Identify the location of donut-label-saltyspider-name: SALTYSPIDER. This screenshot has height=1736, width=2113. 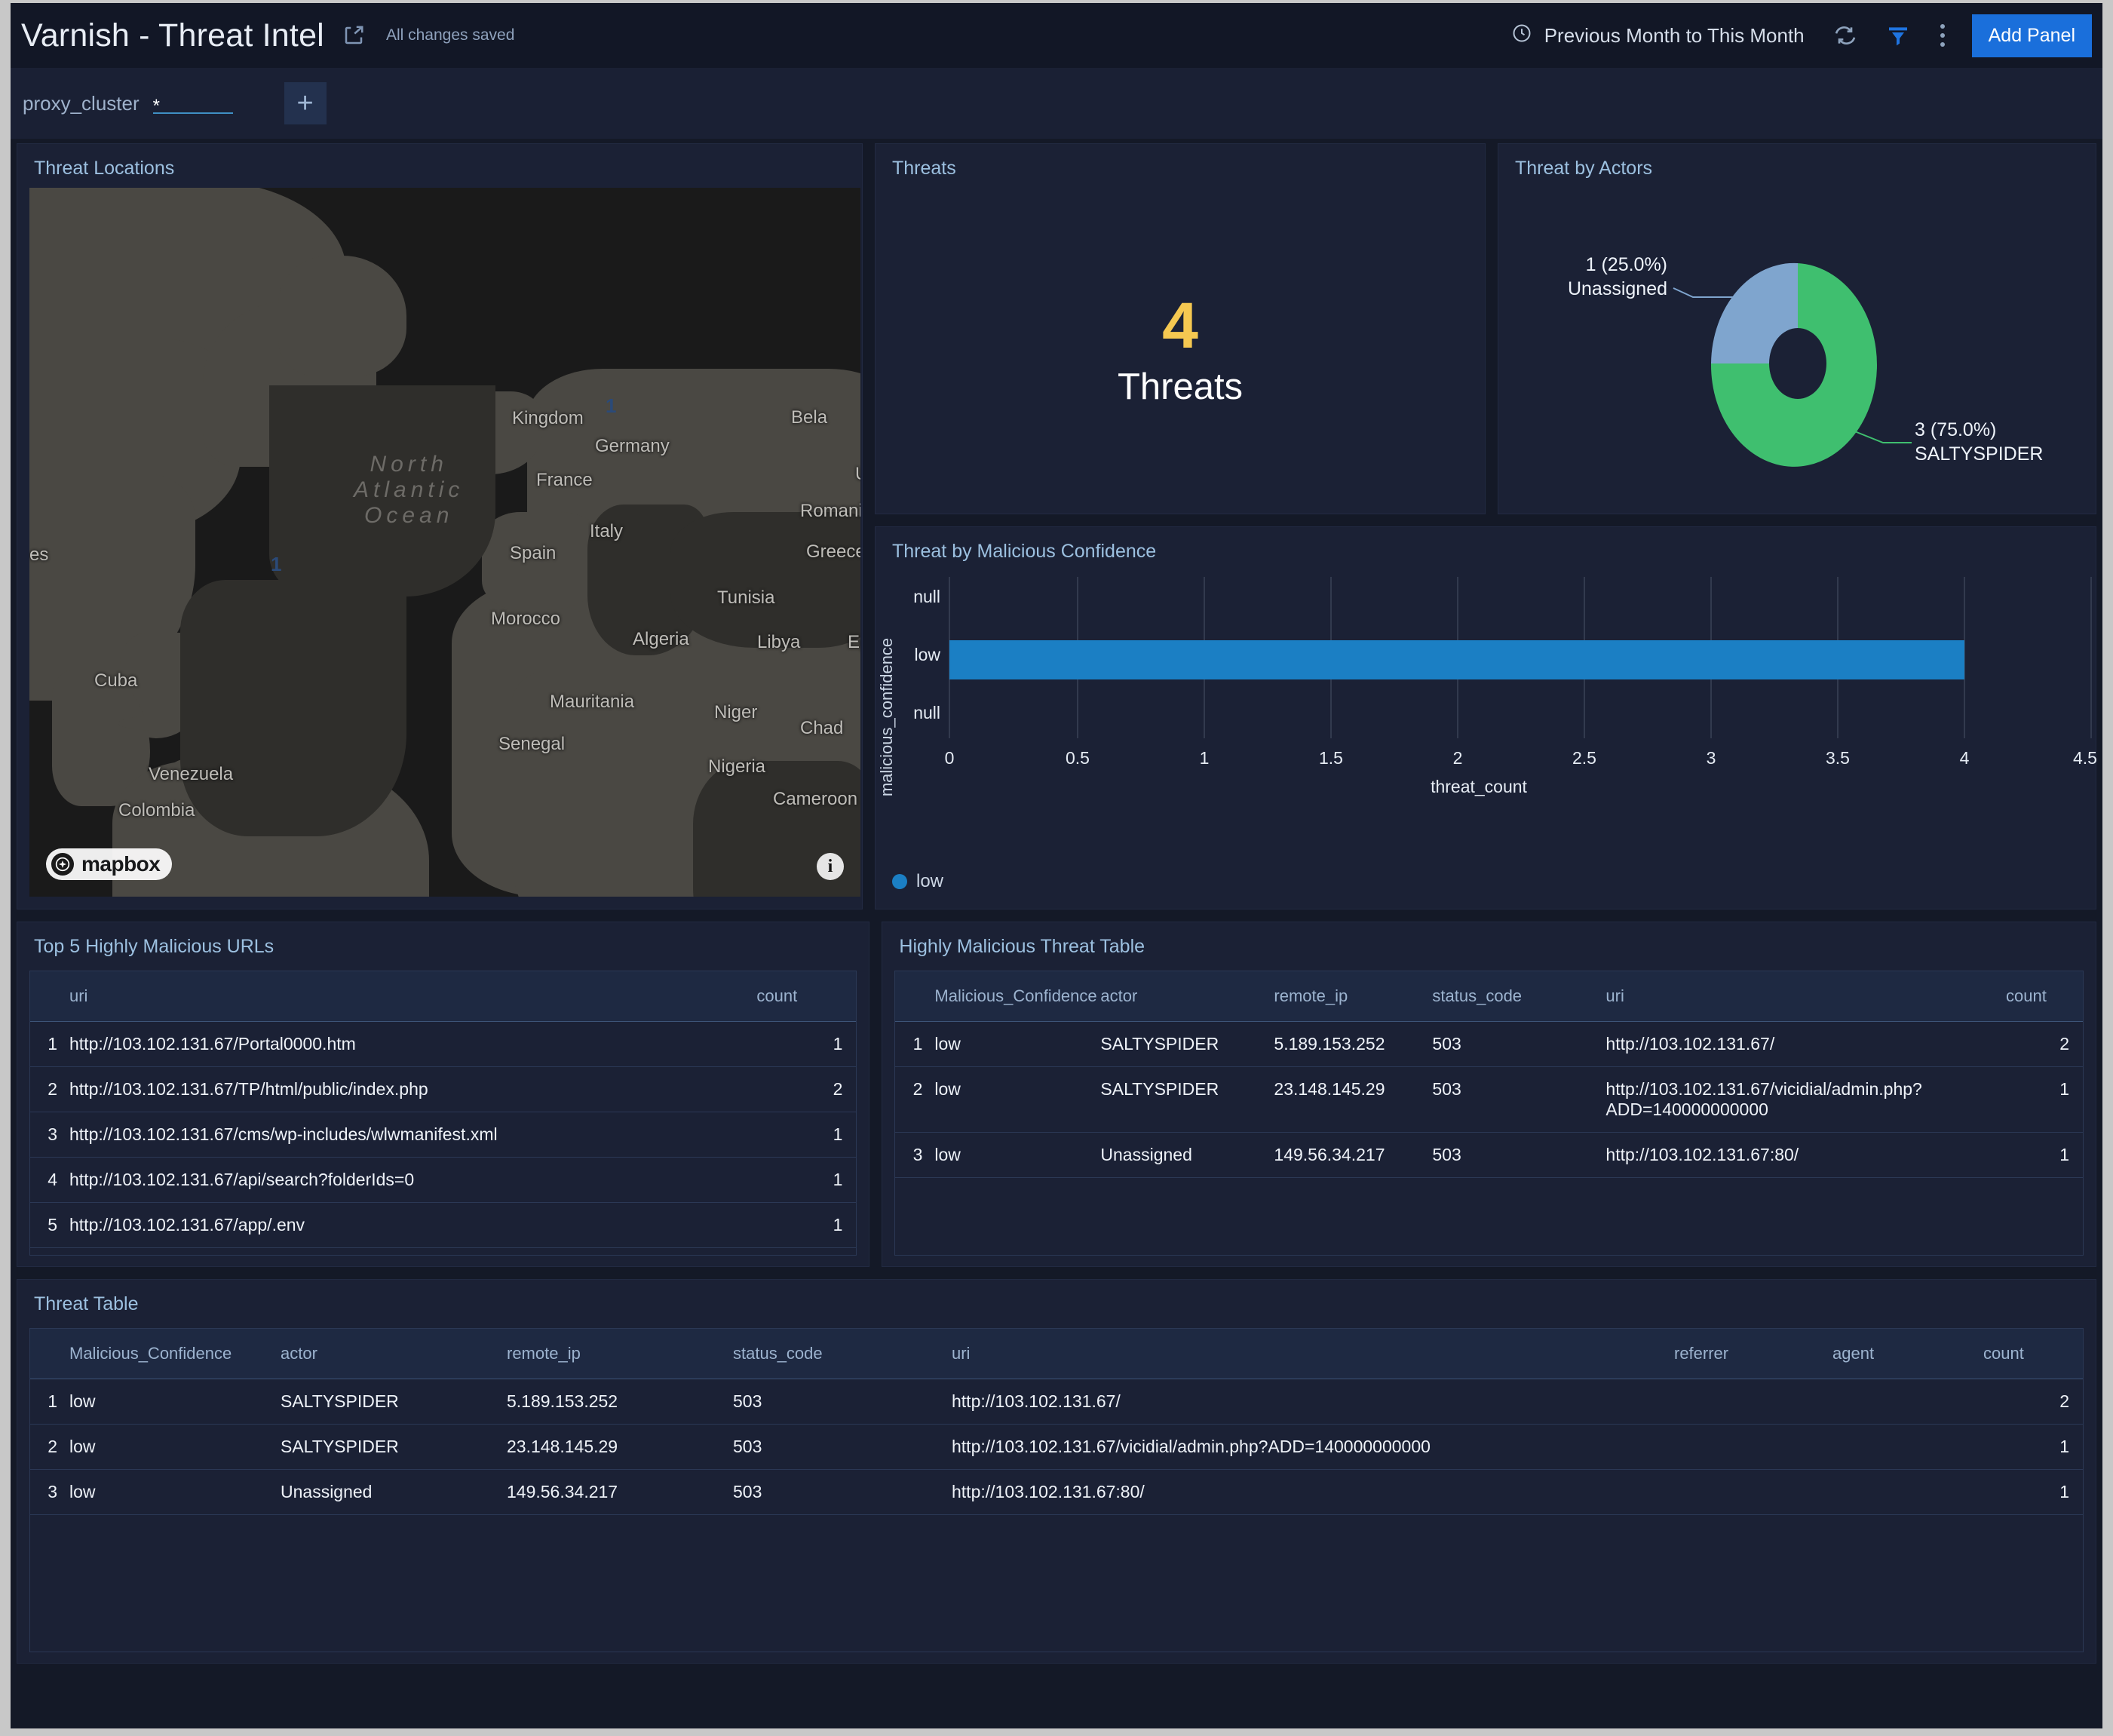
(1979, 454).